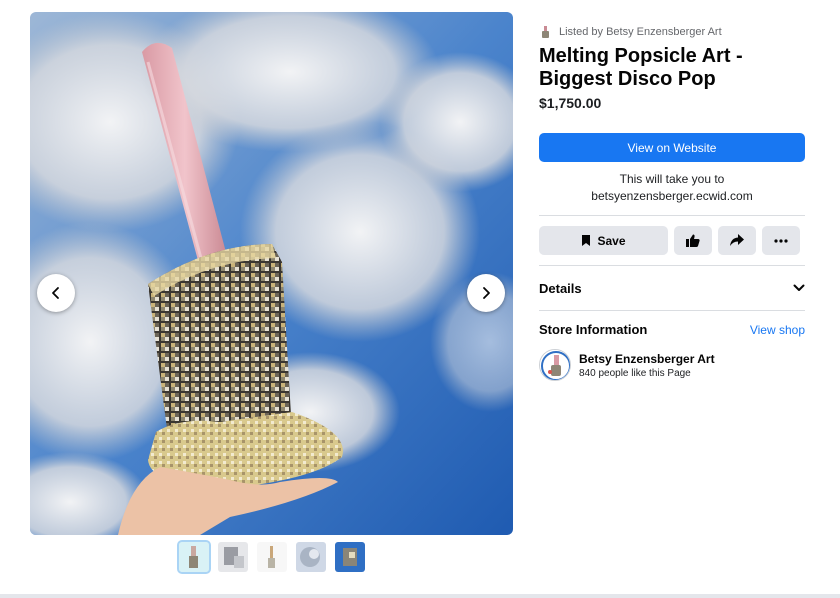 Image resolution: width=840 pixels, height=598 pixels. I want to click on store-avatar-image, so click(555, 365).